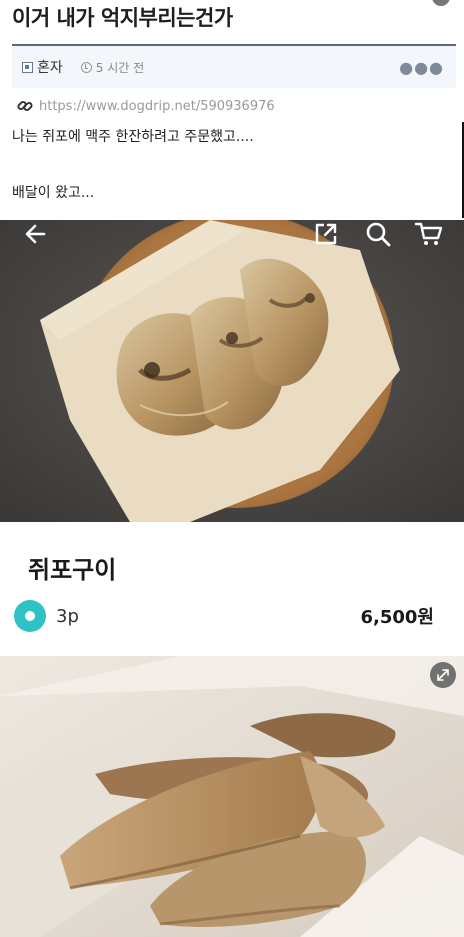 Image resolution: width=464 pixels, height=937 pixels. What do you see at coordinates (25, 106) in the screenshot?
I see `link-icon` at bounding box center [25, 106].